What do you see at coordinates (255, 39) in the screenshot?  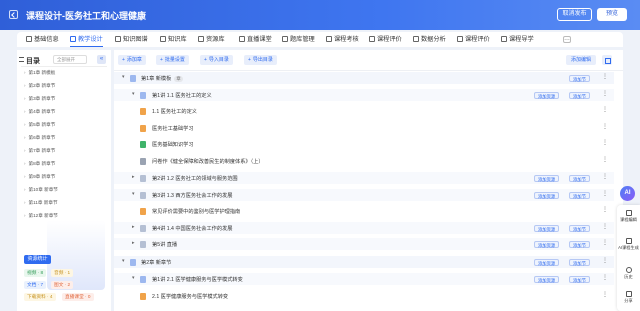 I see `tab-live-class: 直播课堂` at bounding box center [255, 39].